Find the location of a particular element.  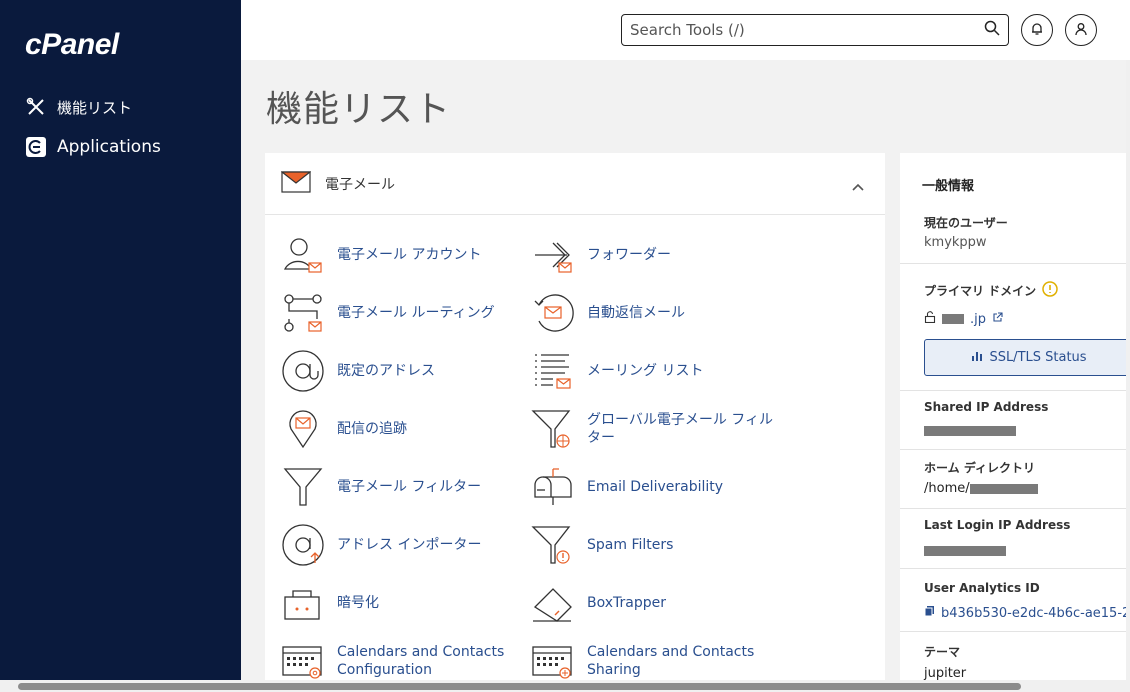

page-title: 機能リスト is located at coordinates (359, 109).